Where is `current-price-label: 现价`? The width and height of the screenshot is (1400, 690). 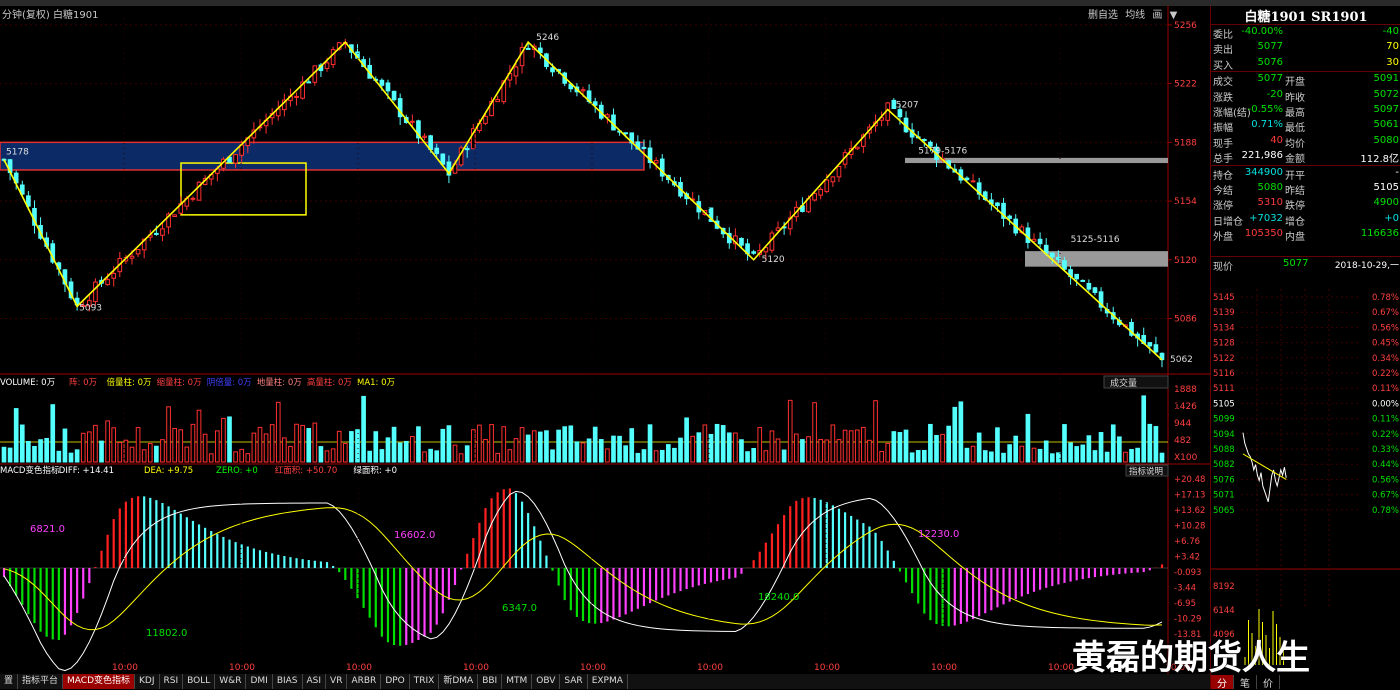
current-price-label: 现价 is located at coordinates (1223, 268).